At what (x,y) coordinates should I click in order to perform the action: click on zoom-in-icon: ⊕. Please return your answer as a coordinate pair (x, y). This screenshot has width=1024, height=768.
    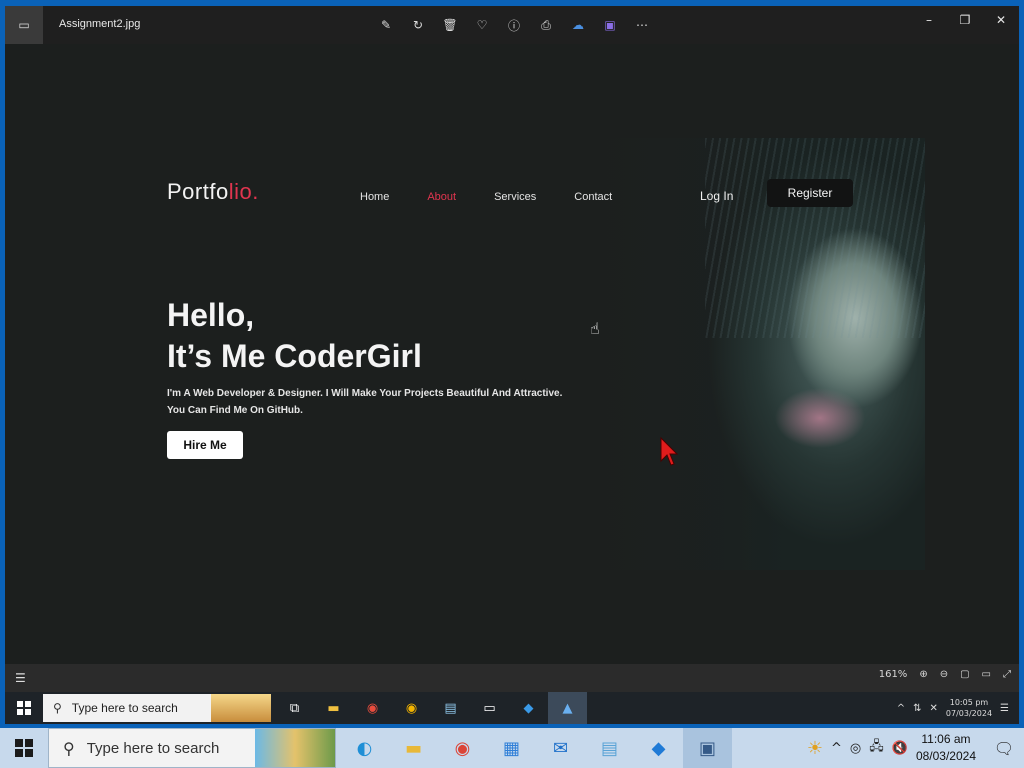
    Looking at the image, I should click on (923, 674).